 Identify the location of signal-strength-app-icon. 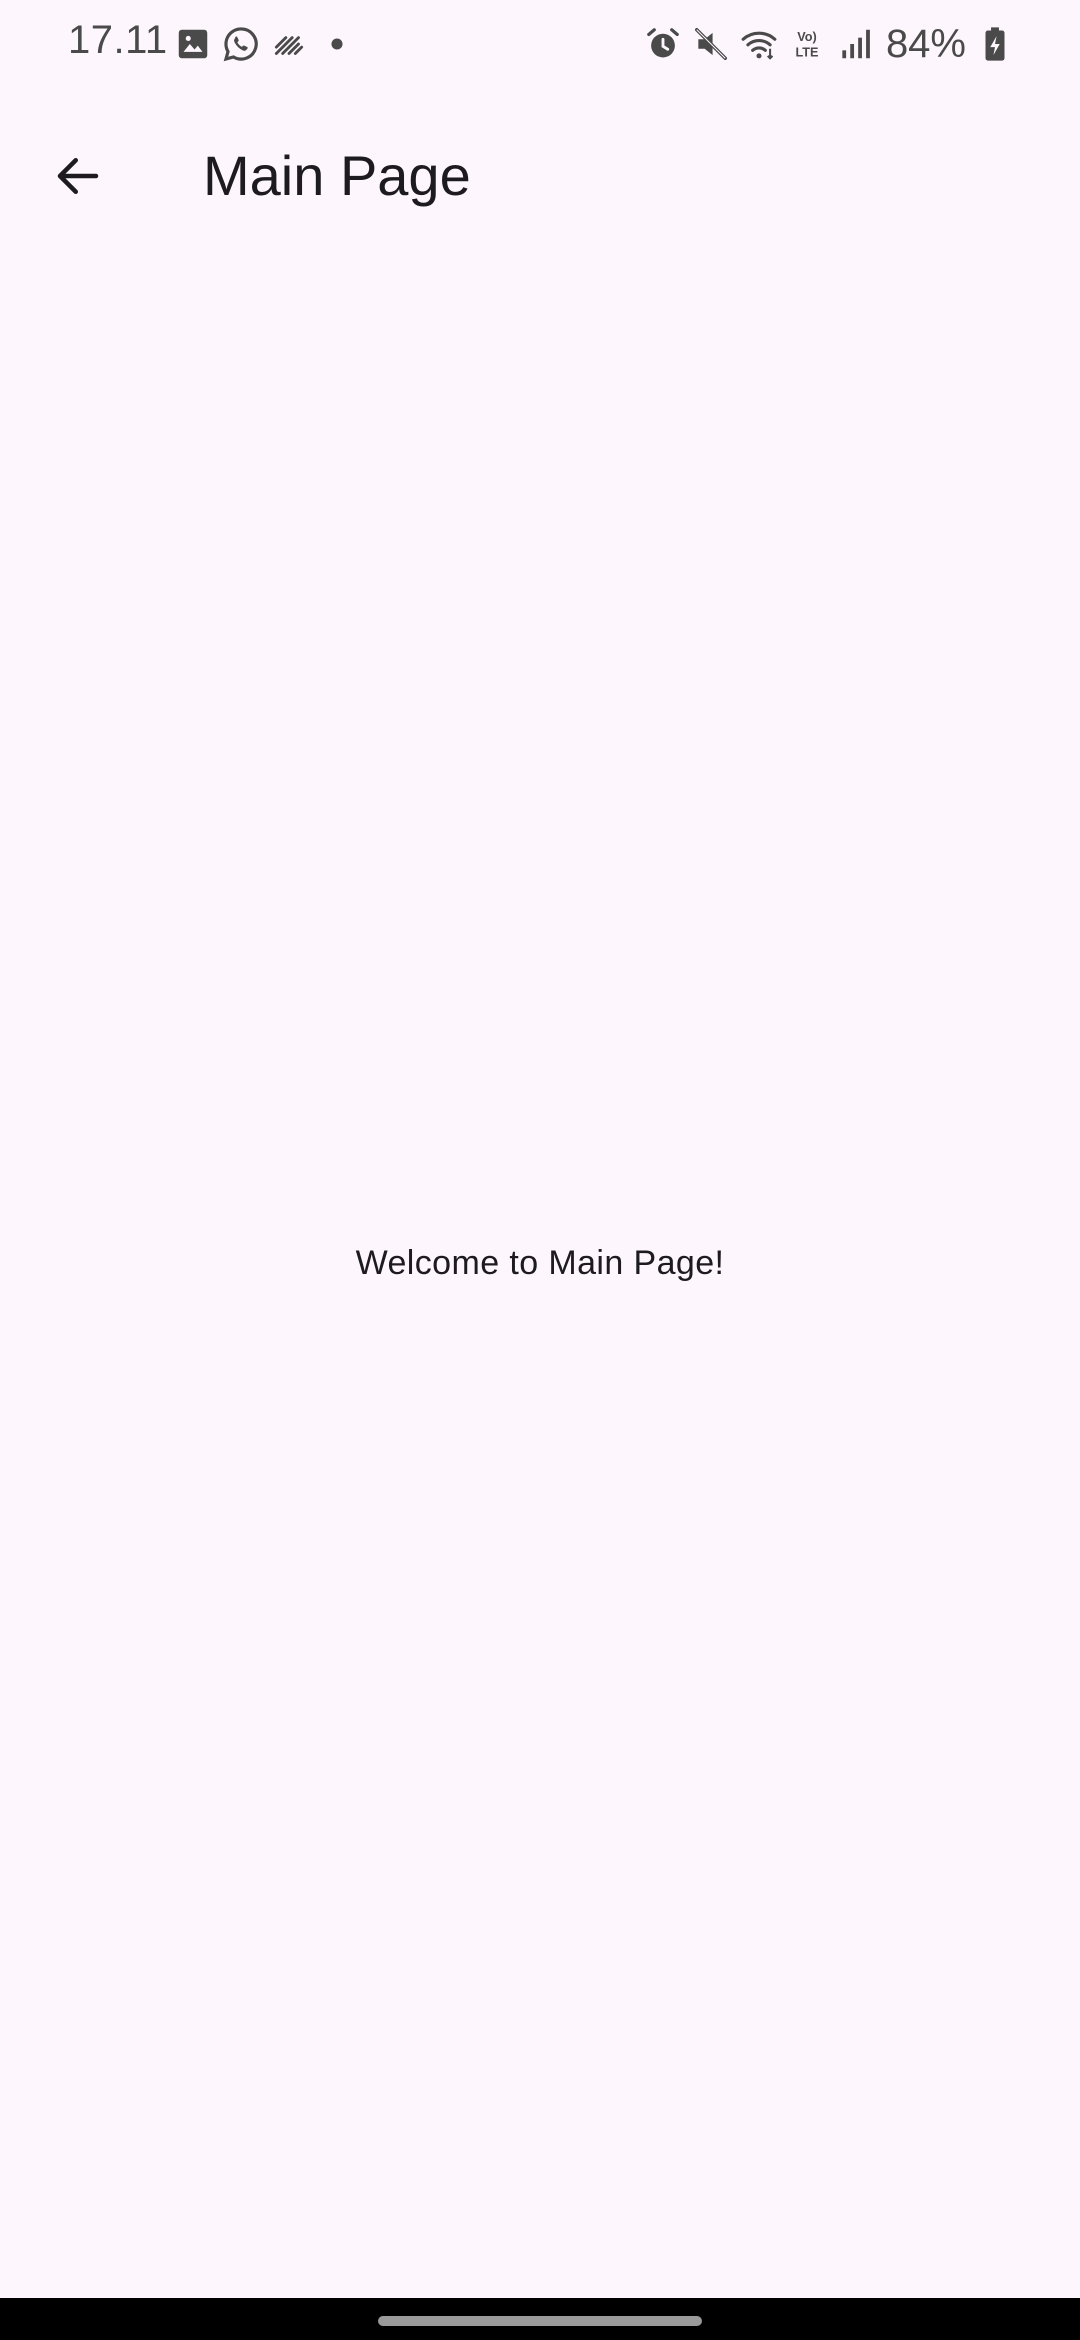
(289, 44).